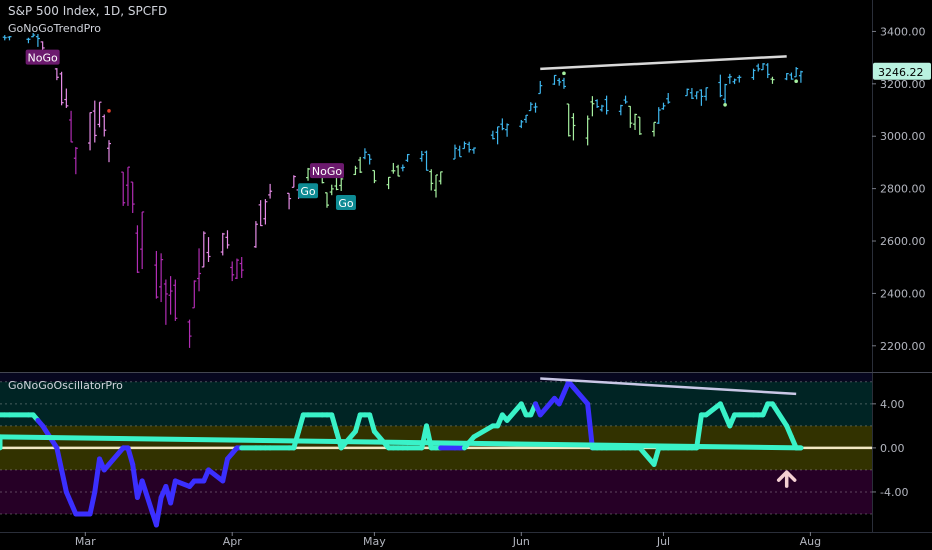  I want to click on time-tick-label: Jun, so click(521, 541).